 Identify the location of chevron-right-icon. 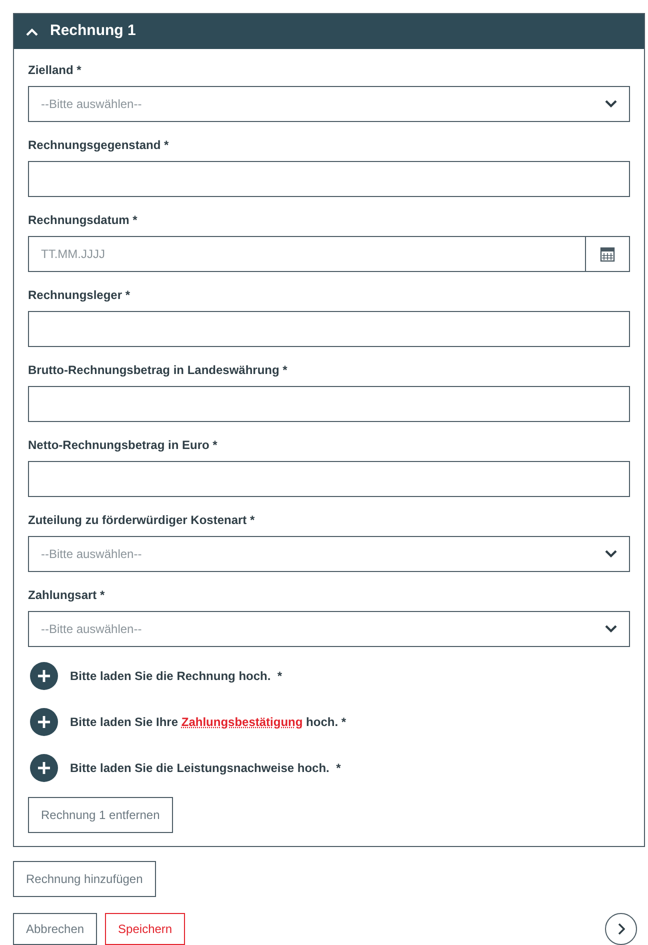
(621, 929).